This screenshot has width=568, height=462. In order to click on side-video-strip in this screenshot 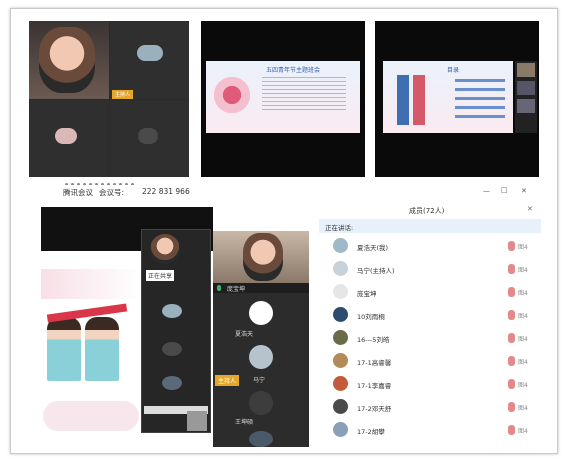, I will do `click(526, 97)`.